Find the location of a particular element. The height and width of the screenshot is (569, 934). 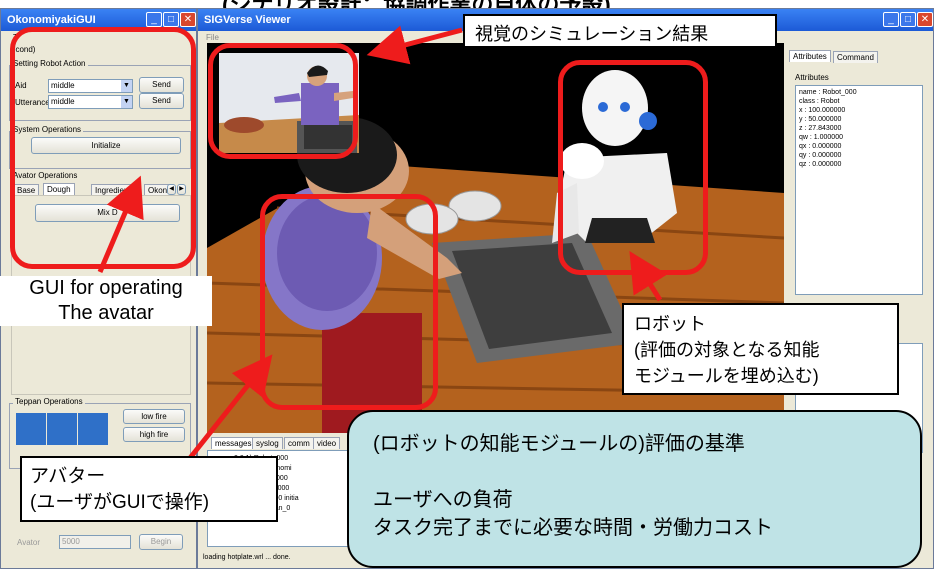

attribute-line: z : 27.843000 is located at coordinates (820, 128).